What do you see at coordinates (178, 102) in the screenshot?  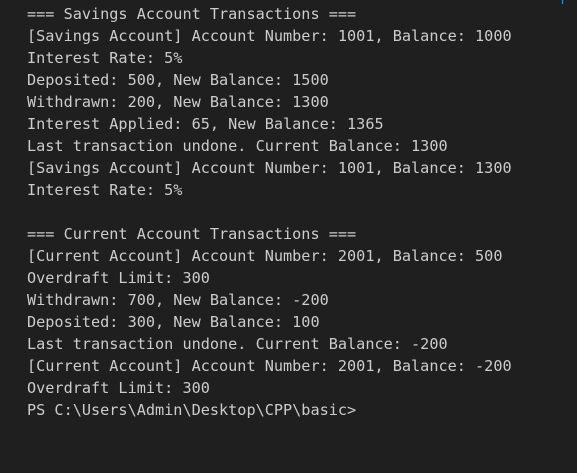 I see `terminal-line: Withdrawn: 200, New Balance: 1300` at bounding box center [178, 102].